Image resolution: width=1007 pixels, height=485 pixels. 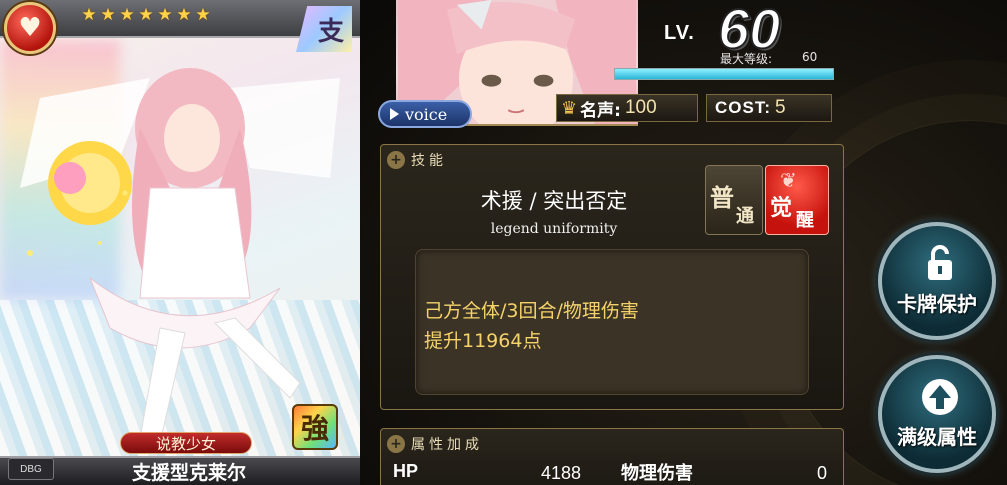 I want to click on voice-label: voice, so click(x=426, y=114).